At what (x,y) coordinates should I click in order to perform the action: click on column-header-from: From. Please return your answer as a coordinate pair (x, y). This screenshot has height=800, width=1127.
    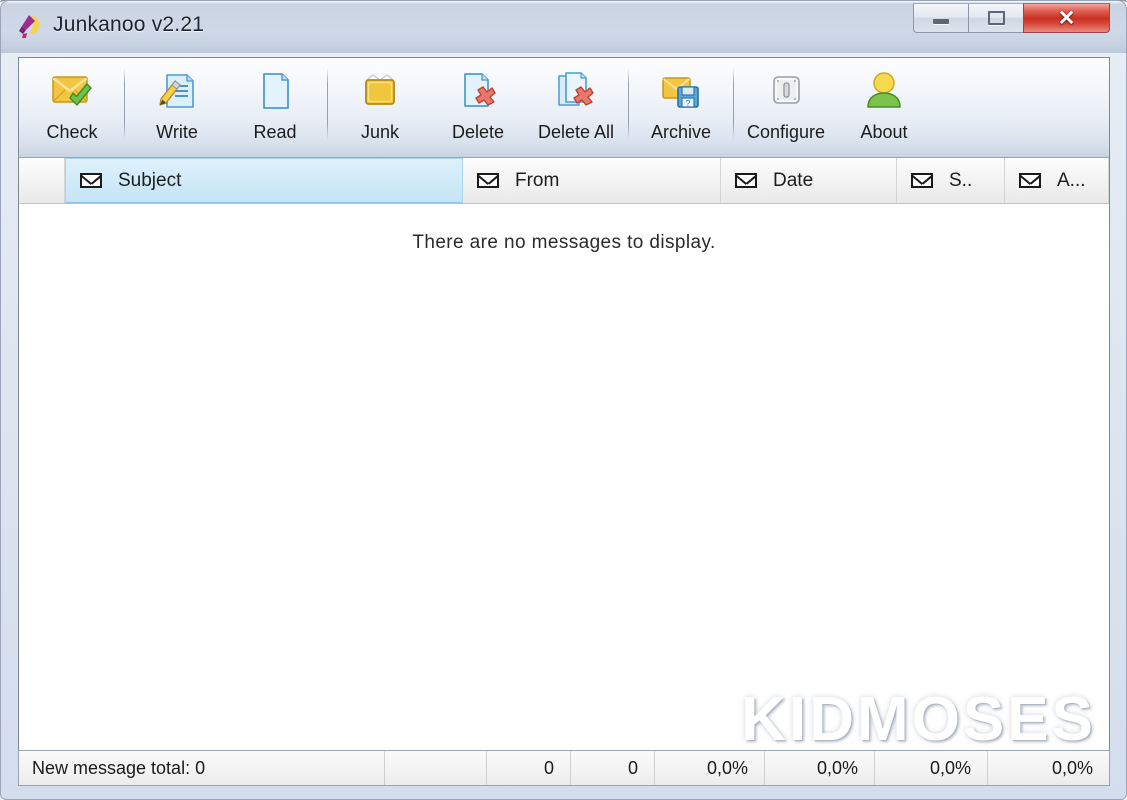
    Looking at the image, I should click on (592, 180).